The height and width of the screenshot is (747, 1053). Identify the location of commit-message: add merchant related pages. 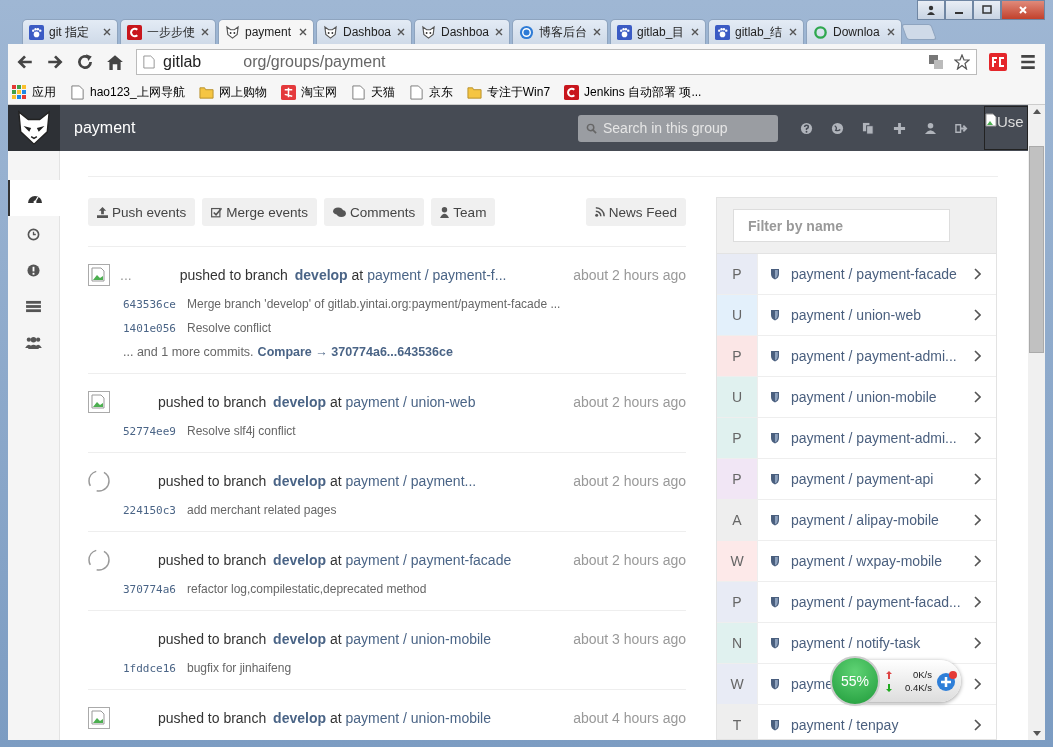
(262, 510).